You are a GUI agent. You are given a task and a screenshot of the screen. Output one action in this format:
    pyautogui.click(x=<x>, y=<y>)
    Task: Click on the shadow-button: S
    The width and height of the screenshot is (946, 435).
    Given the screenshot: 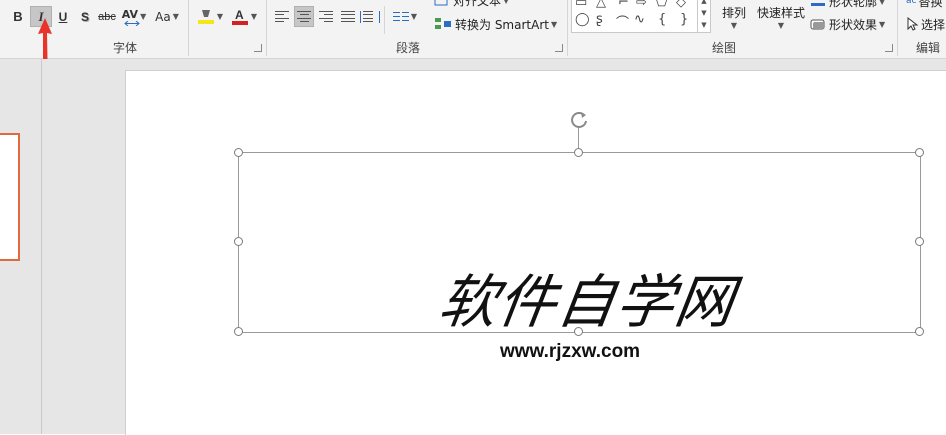 What is the action you would take?
    pyautogui.click(x=85, y=16)
    